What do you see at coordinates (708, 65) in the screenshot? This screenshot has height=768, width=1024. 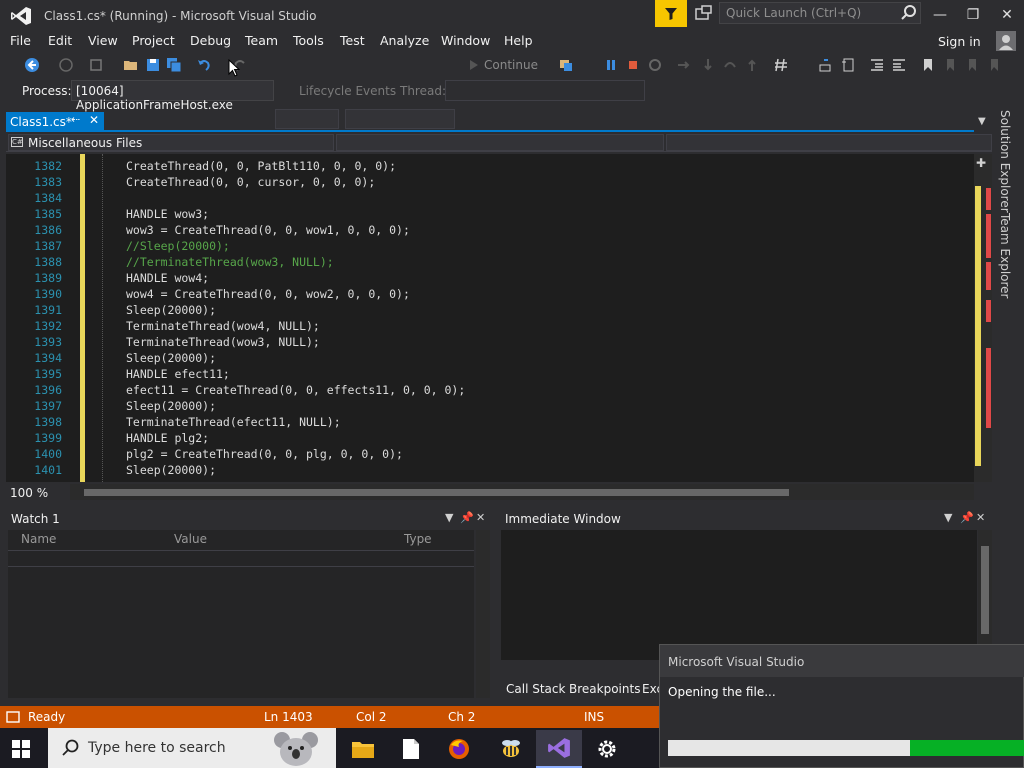 I see `step-into-icon` at bounding box center [708, 65].